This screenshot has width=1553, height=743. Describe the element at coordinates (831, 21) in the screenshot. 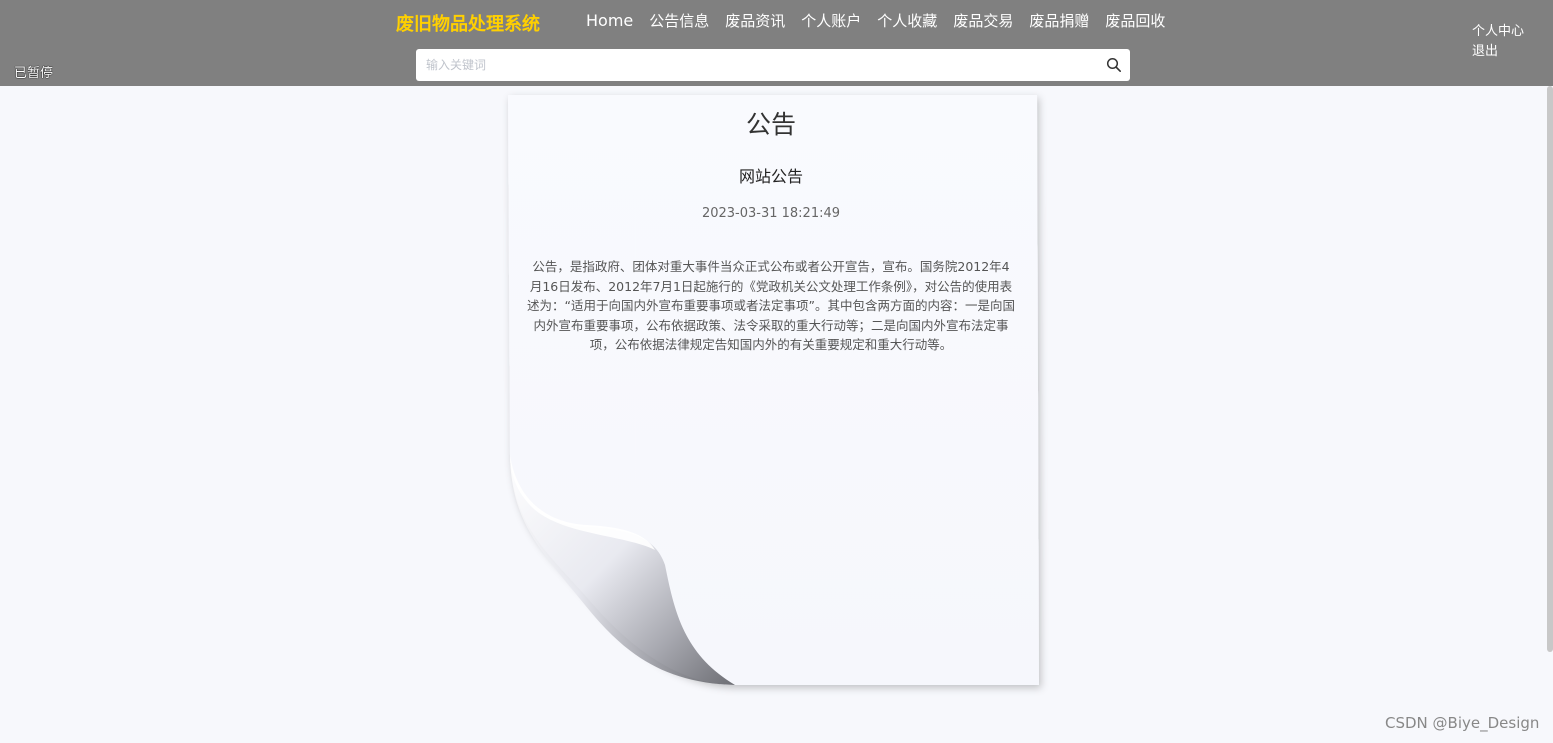

I see `nav-item-account: 个人账户` at that location.